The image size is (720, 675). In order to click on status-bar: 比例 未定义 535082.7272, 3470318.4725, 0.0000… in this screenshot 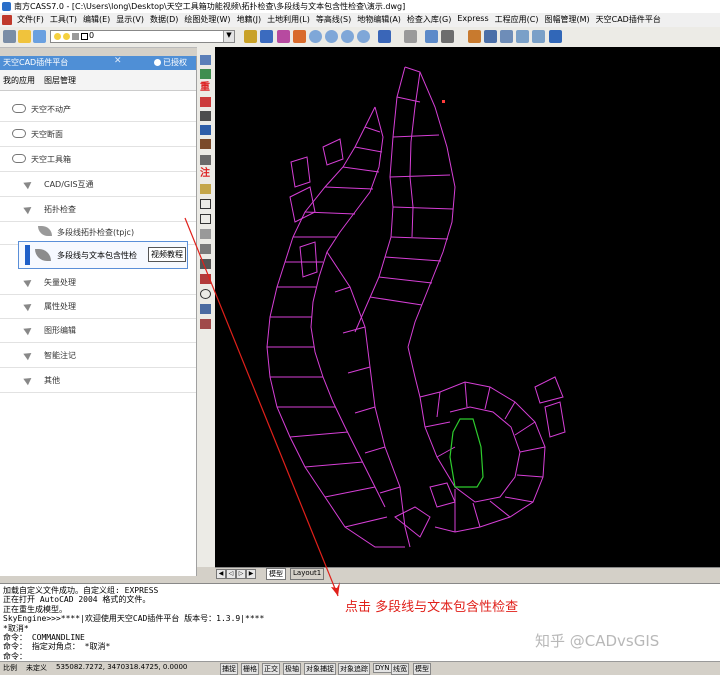, I will do `click(360, 668)`.